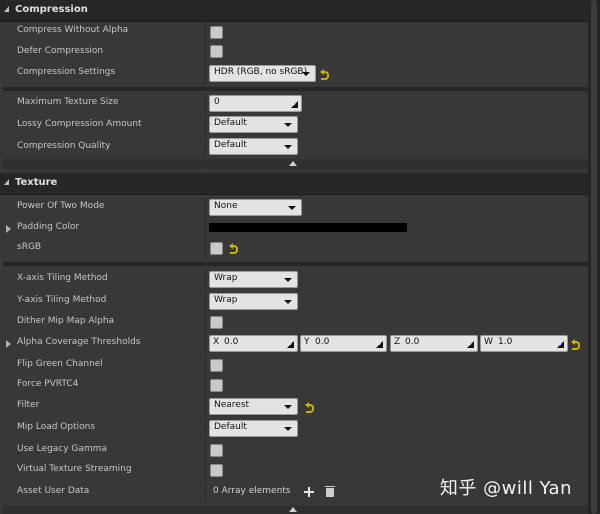 The image size is (600, 514). I want to click on row-srgb: sRGB, so click(294, 248).